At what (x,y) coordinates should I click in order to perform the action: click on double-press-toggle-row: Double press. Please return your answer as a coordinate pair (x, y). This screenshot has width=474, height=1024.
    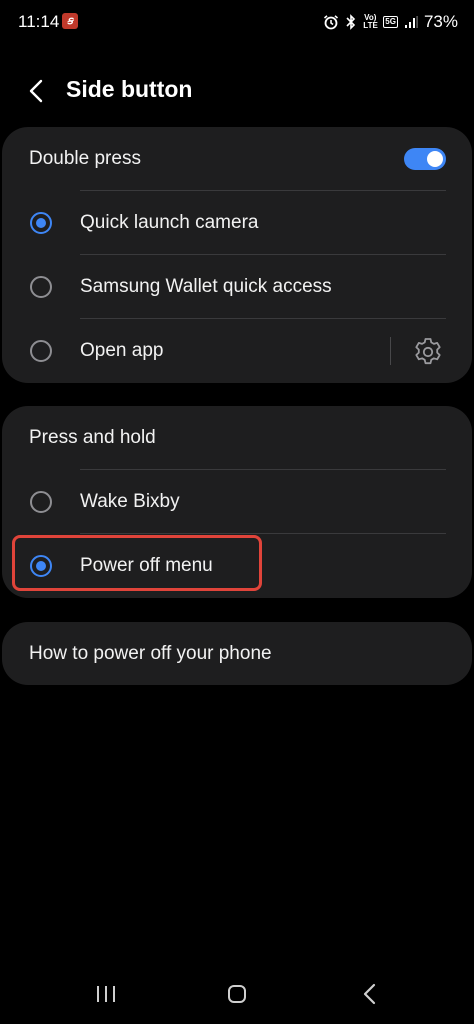
    Looking at the image, I should click on (237, 159).